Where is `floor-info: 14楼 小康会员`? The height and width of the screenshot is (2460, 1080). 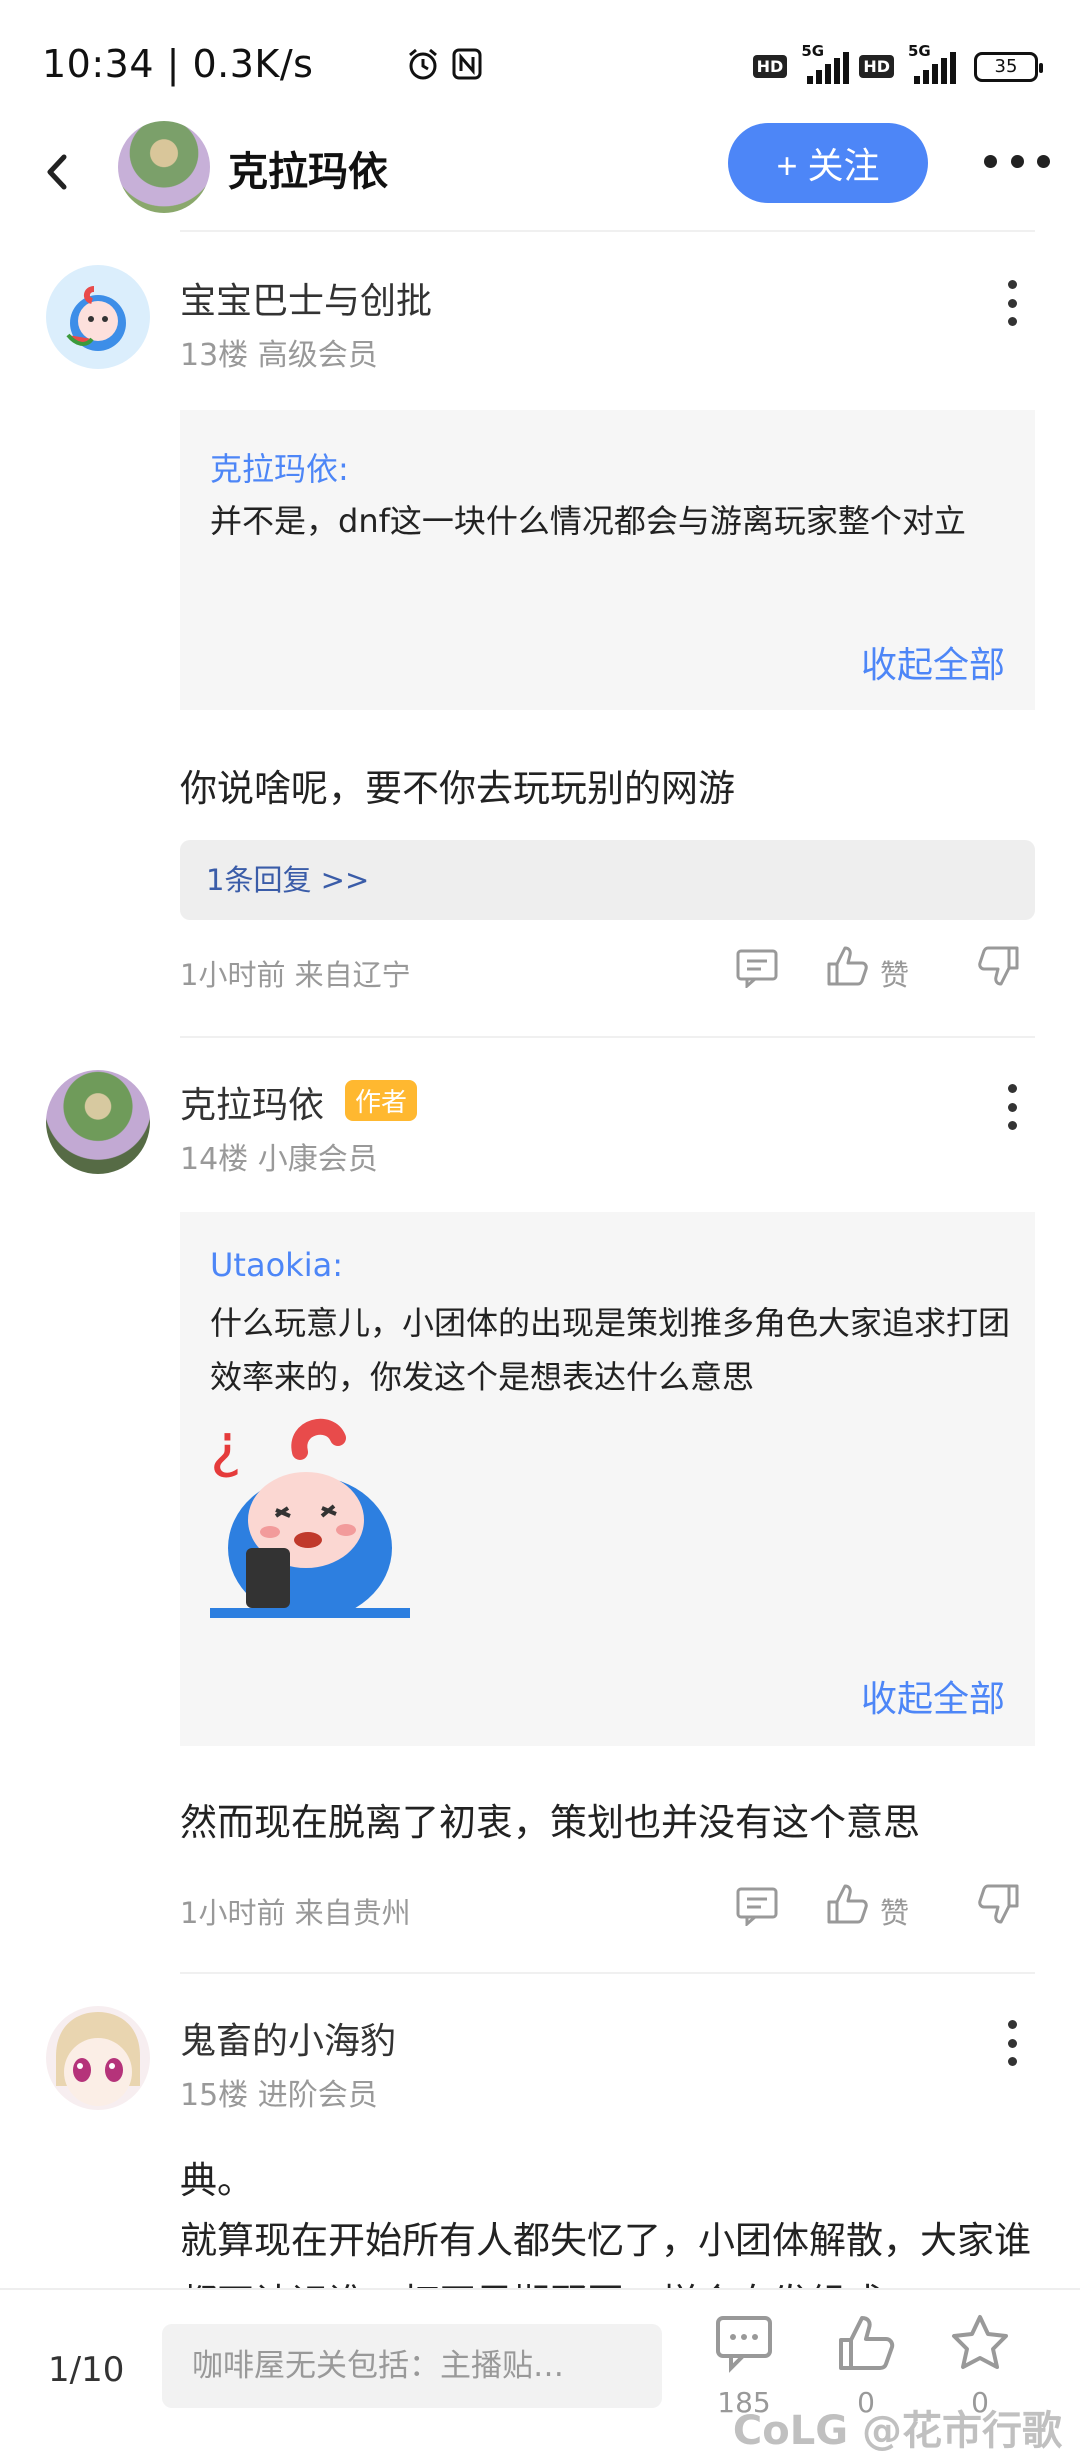 floor-info: 14楼 小康会员 is located at coordinates (279, 1159).